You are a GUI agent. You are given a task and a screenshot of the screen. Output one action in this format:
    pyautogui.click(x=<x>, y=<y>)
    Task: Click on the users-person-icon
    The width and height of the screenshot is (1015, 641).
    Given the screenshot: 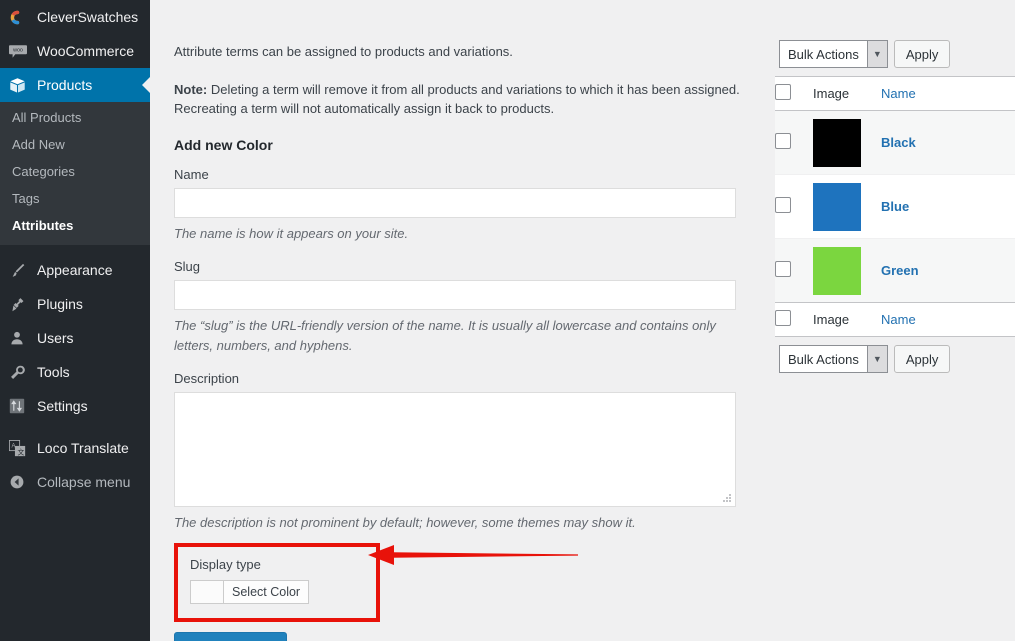 What is the action you would take?
    pyautogui.click(x=21, y=338)
    